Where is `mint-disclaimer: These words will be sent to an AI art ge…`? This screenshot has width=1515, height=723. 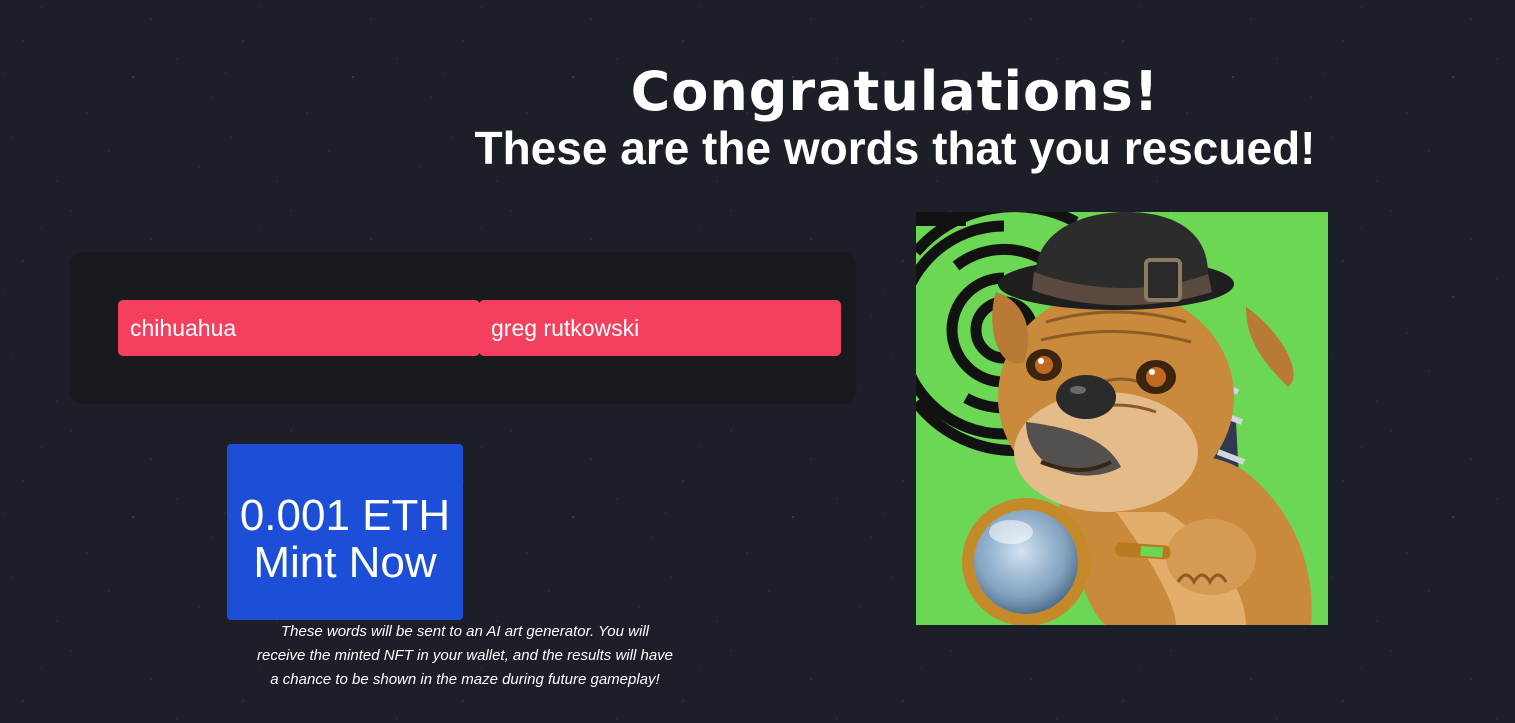
mint-disclaimer: These words will be sent to an AI art ge… is located at coordinates (464, 655).